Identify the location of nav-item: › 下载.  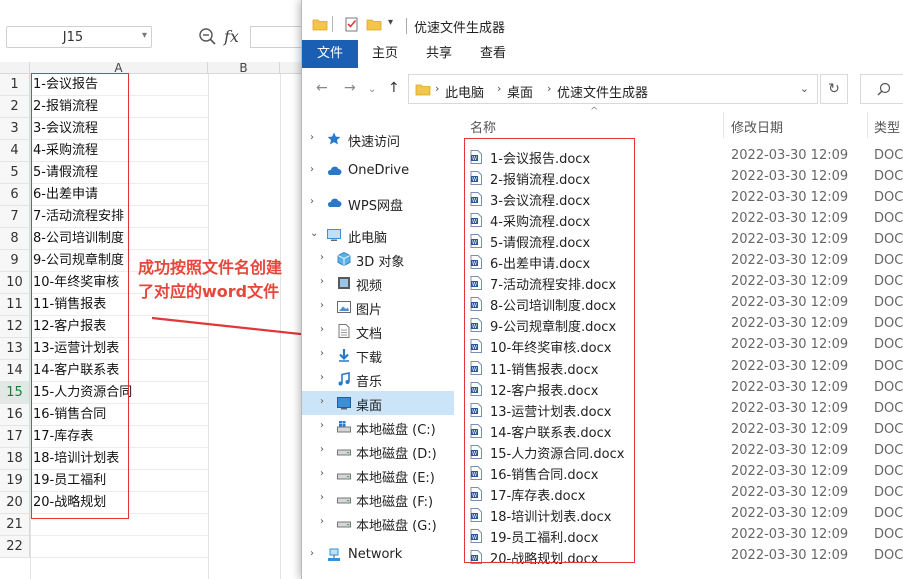
(378, 355).